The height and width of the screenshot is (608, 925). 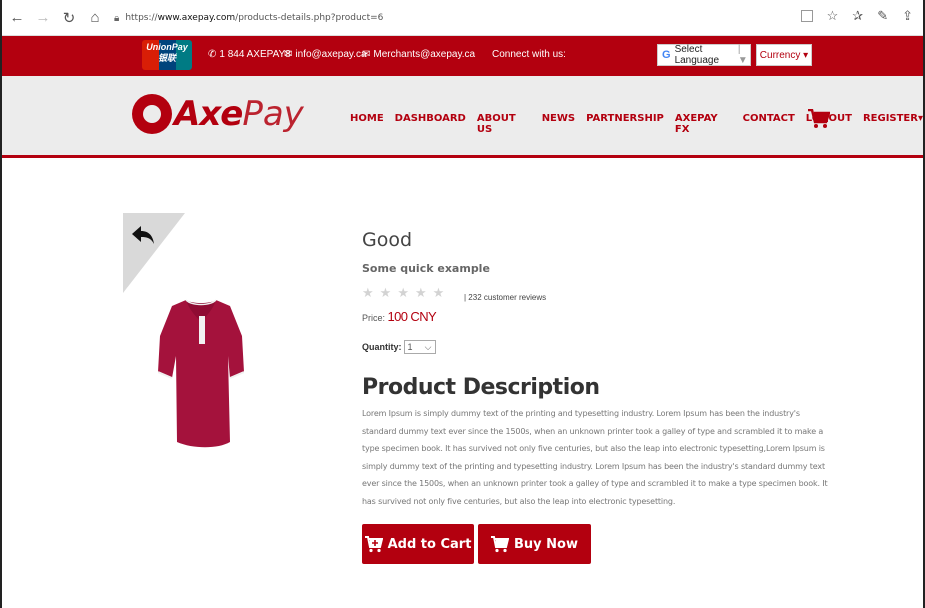 I want to click on quantity-label: Quantity:, so click(x=382, y=347).